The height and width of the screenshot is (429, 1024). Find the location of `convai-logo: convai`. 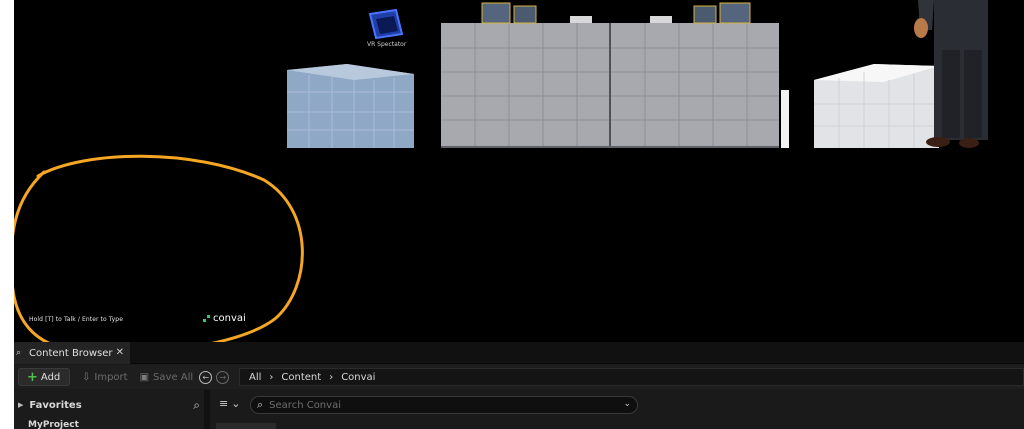

convai-logo: convai is located at coordinates (224, 318).